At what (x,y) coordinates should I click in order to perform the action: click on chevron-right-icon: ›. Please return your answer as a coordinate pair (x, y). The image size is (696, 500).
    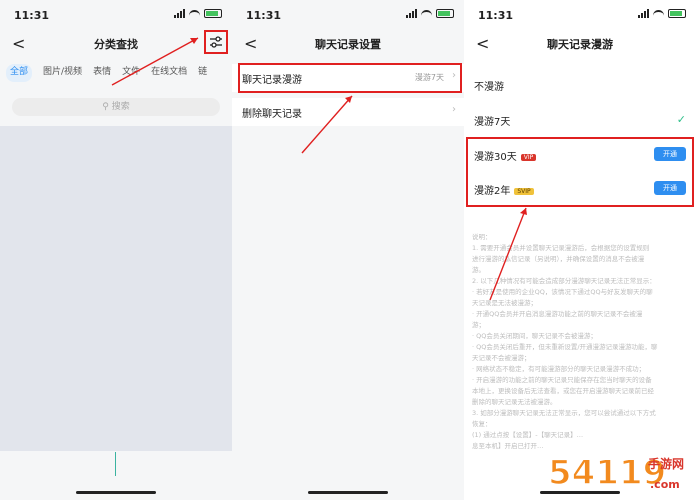
    Looking at the image, I should click on (454, 109).